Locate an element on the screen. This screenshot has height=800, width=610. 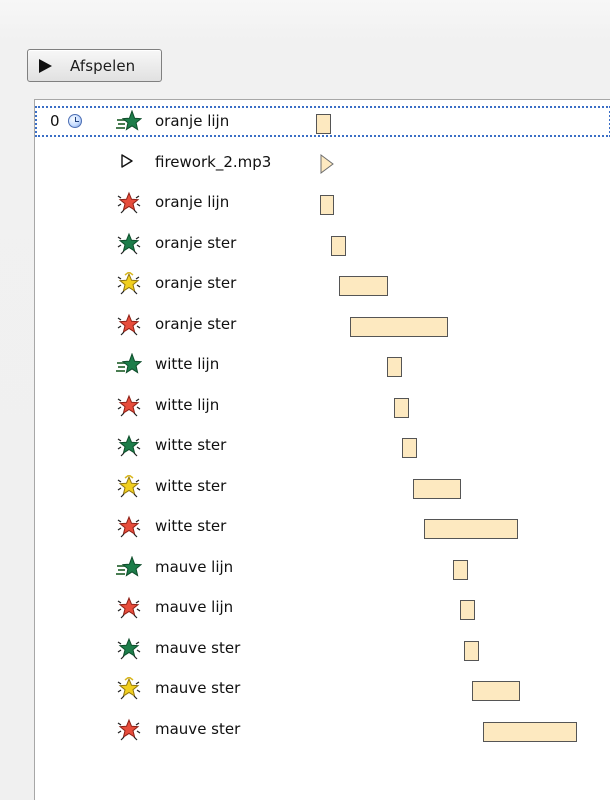
animation-row: firework_2.mp3 is located at coordinates (322, 162).